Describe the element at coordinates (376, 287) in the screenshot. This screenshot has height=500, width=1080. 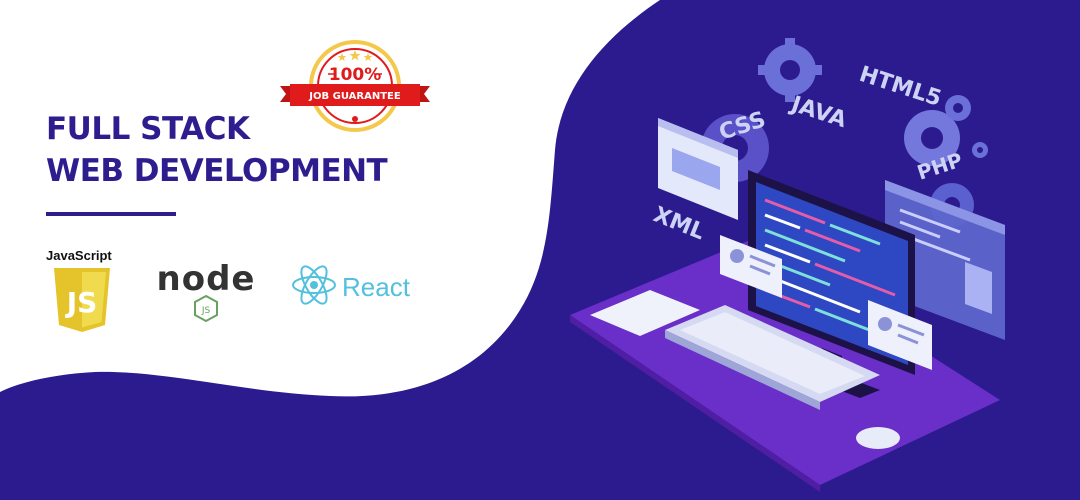
I see `react-label: React` at that location.